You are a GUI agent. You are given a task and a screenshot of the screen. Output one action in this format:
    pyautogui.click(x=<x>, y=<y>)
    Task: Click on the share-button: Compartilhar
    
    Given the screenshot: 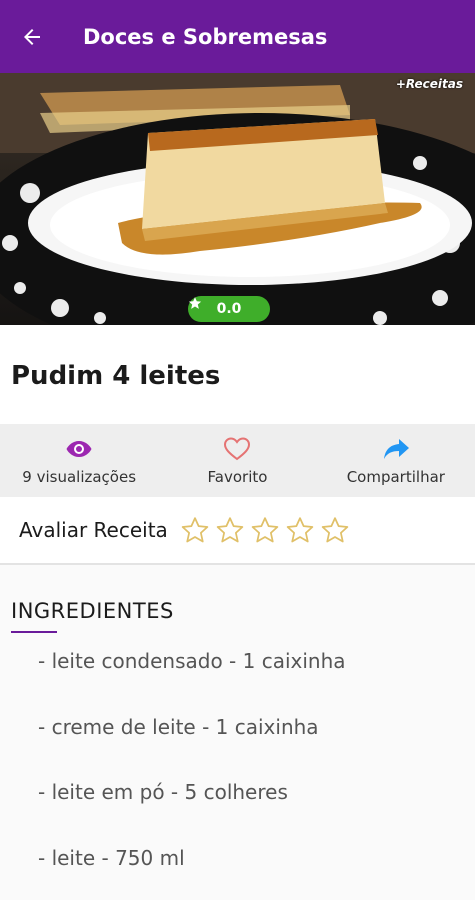 What is the action you would take?
    pyautogui.click(x=396, y=460)
    